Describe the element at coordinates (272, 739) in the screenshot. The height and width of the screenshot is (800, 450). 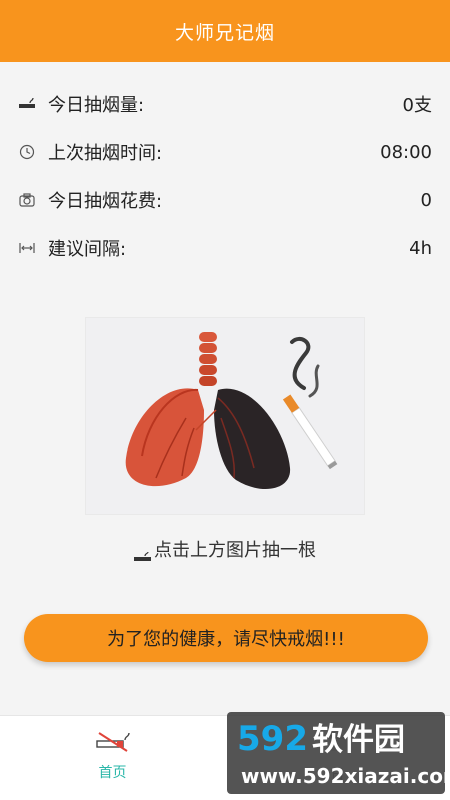
I see `watermark-digits: 592` at that location.